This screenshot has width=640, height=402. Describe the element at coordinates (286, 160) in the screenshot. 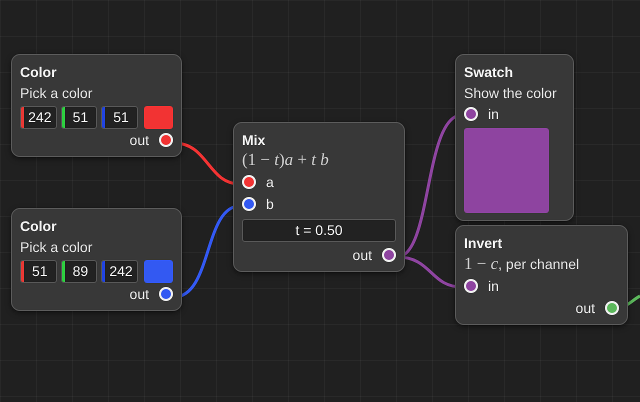

I see `formula: (1 − t)a + t b` at that location.